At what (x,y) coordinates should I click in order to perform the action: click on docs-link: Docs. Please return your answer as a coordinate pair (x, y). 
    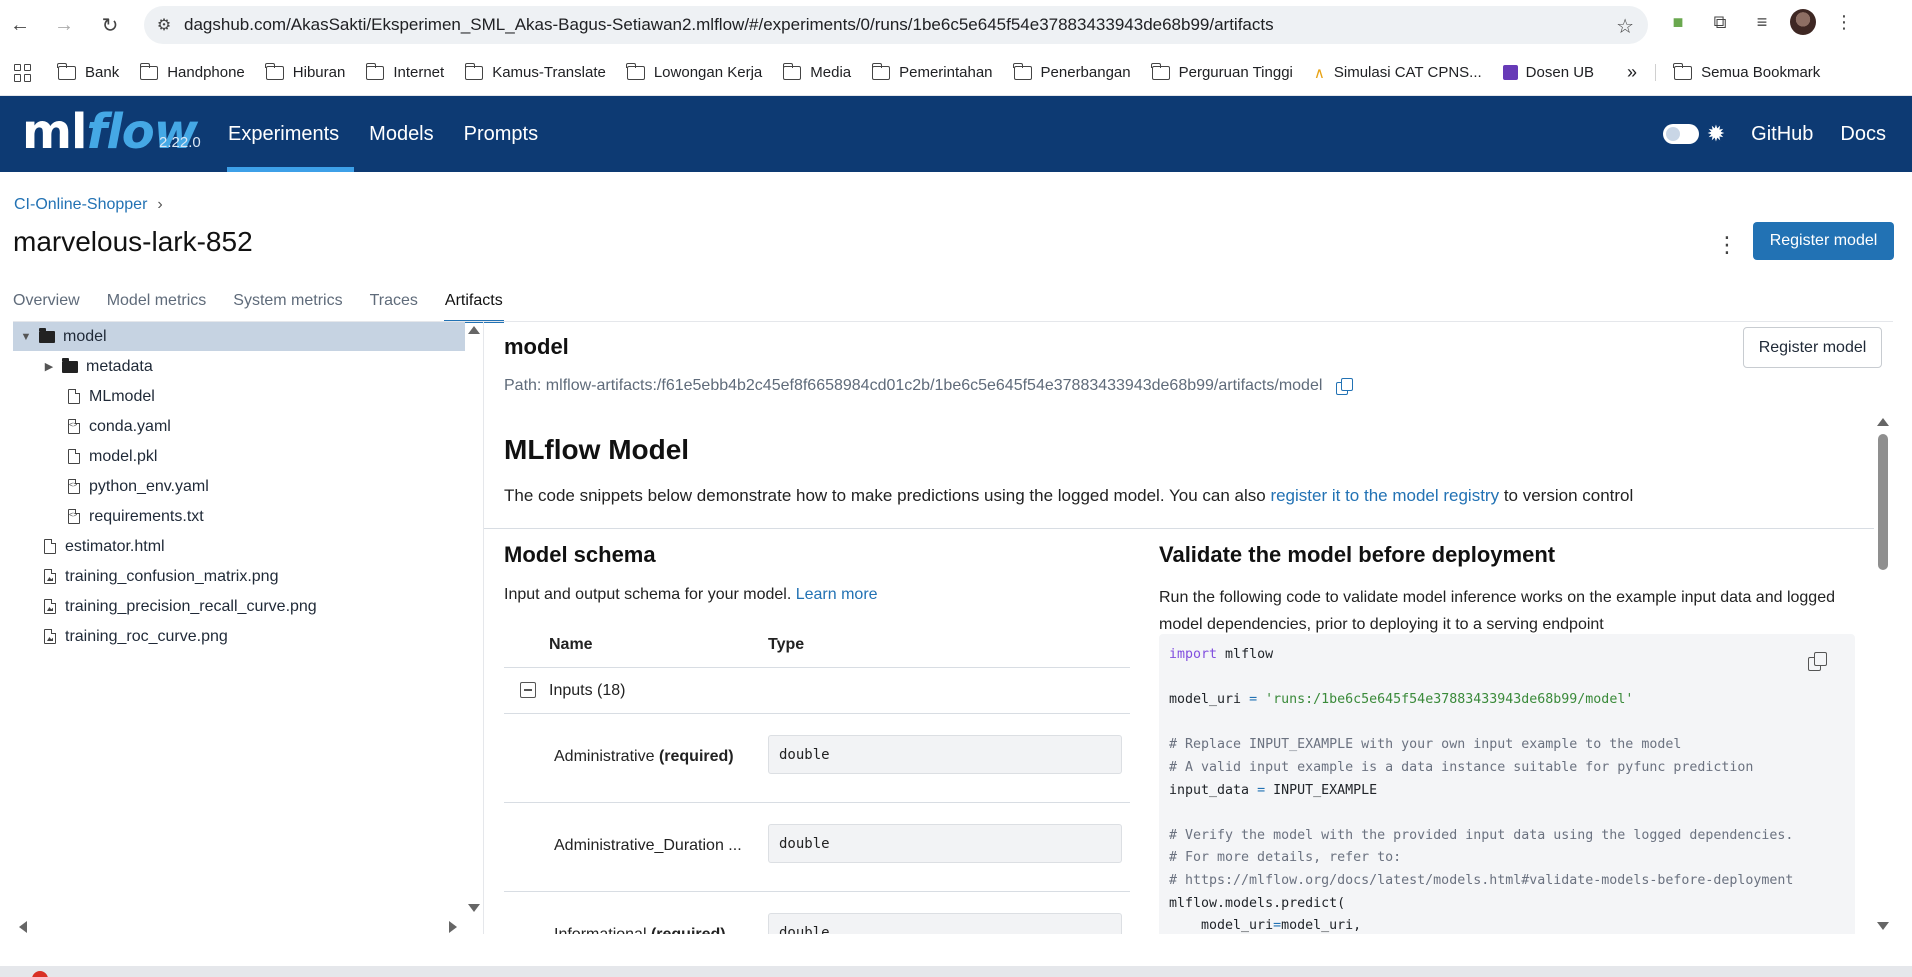
    Looking at the image, I should click on (1863, 134).